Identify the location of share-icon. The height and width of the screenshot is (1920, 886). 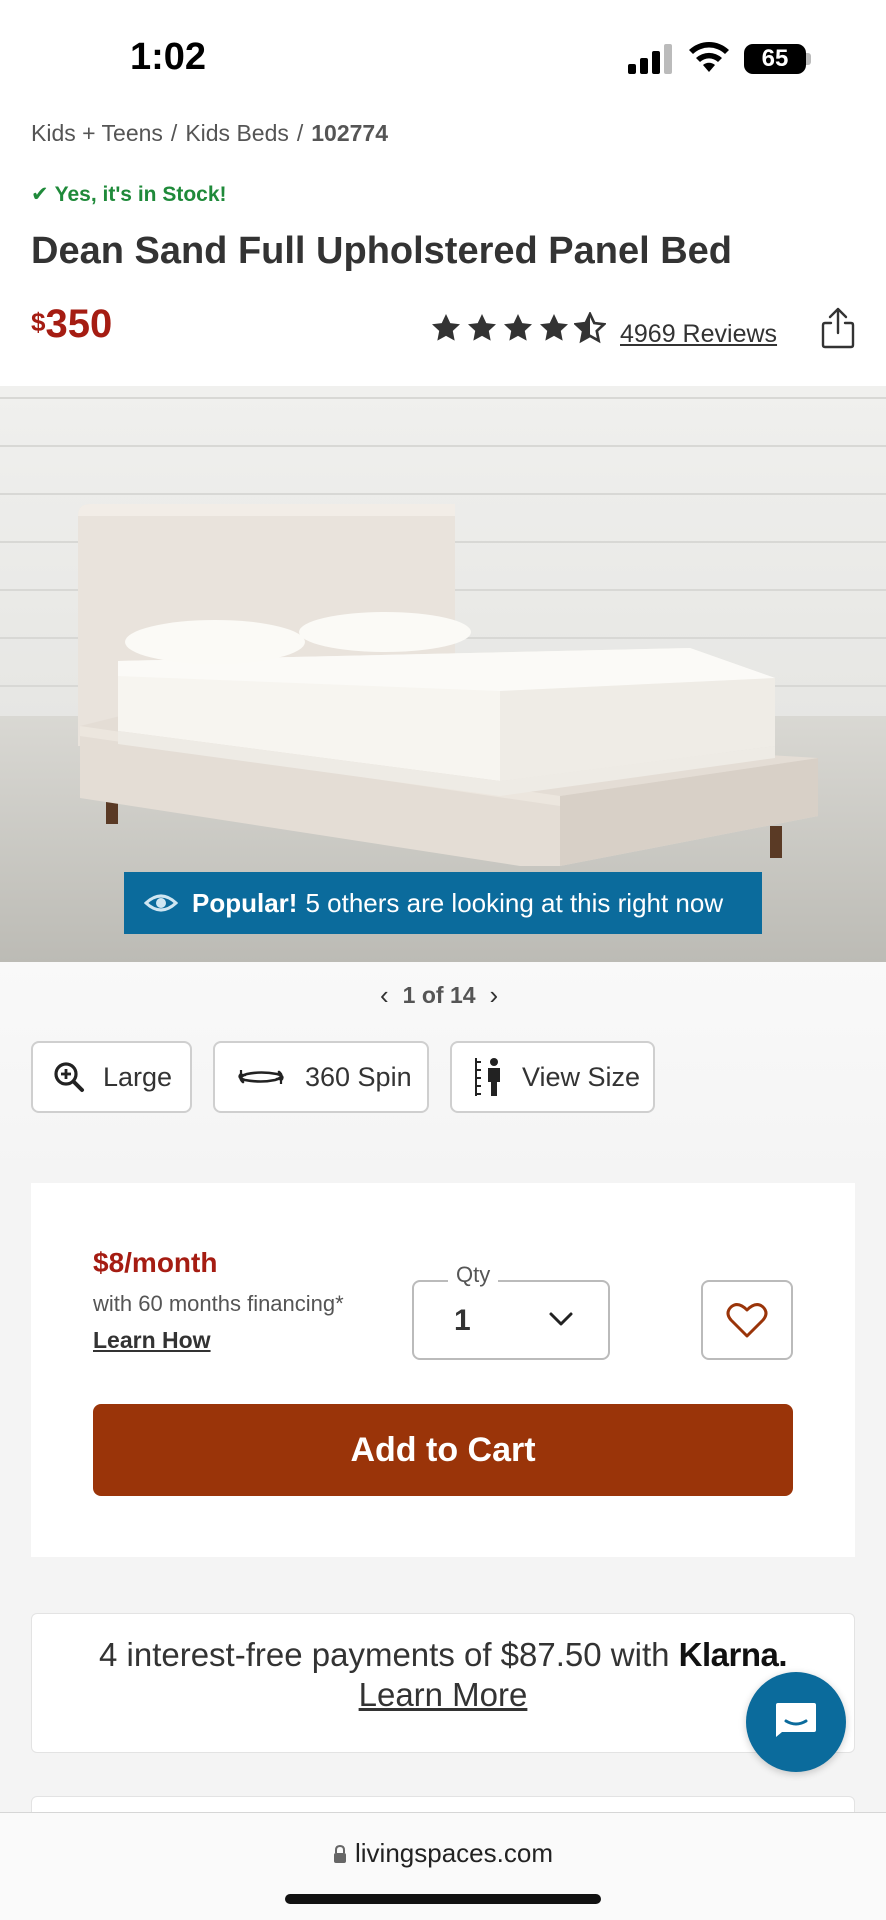
(838, 328).